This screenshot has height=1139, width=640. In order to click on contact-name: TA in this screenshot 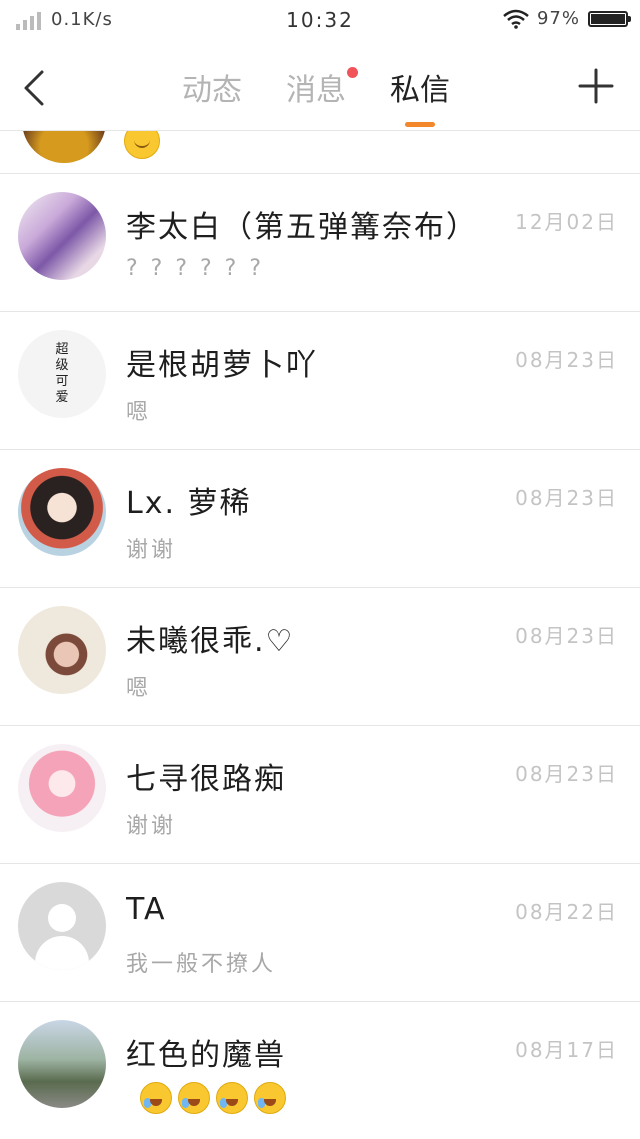, I will do `click(146, 909)`.